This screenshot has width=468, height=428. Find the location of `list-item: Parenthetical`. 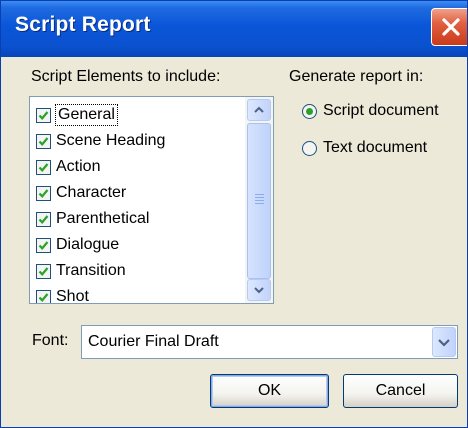

list-item: Parenthetical is located at coordinates (137, 220).